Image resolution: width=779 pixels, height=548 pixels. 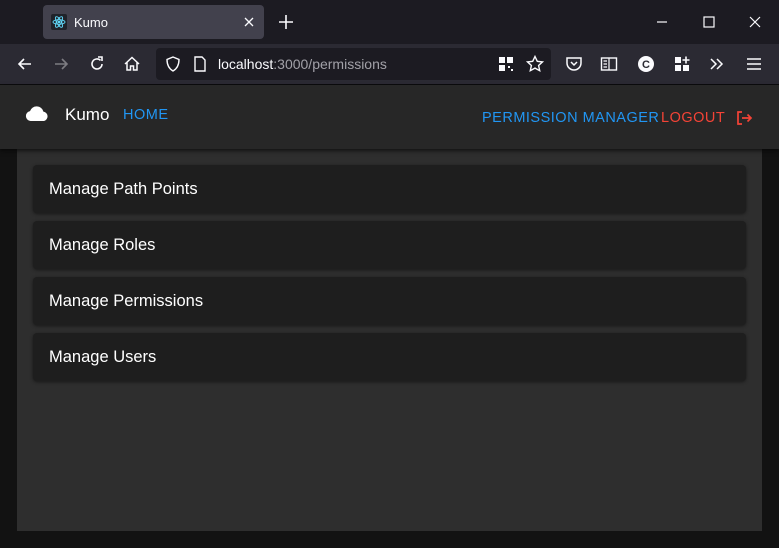 What do you see at coordinates (103, 357) in the screenshot?
I see `list-item-label: Manage Users` at bounding box center [103, 357].